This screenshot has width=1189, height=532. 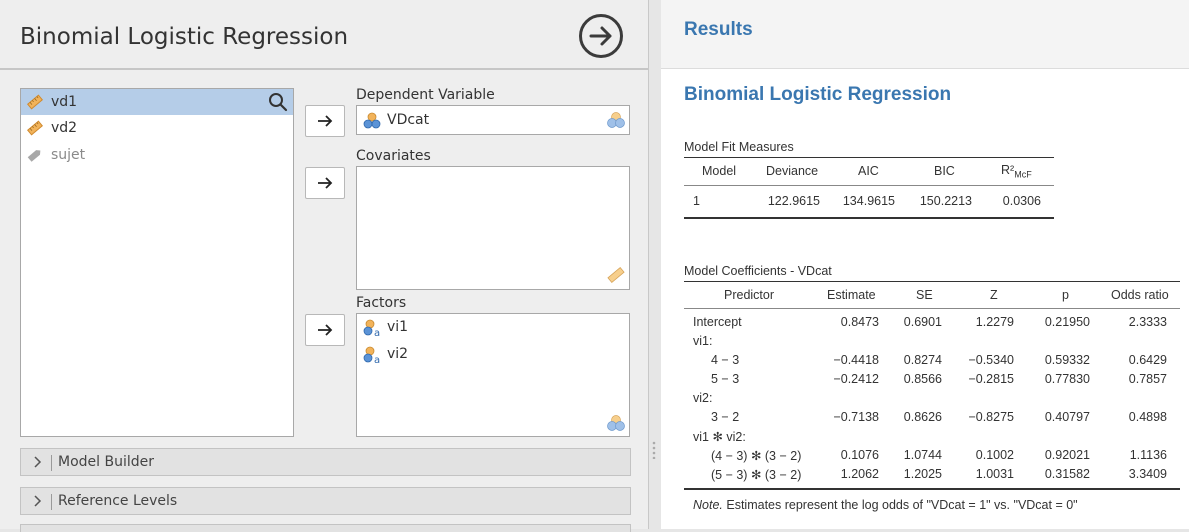 What do you see at coordinates (703, 341) in the screenshot?
I see `table-row-label: vi1:` at bounding box center [703, 341].